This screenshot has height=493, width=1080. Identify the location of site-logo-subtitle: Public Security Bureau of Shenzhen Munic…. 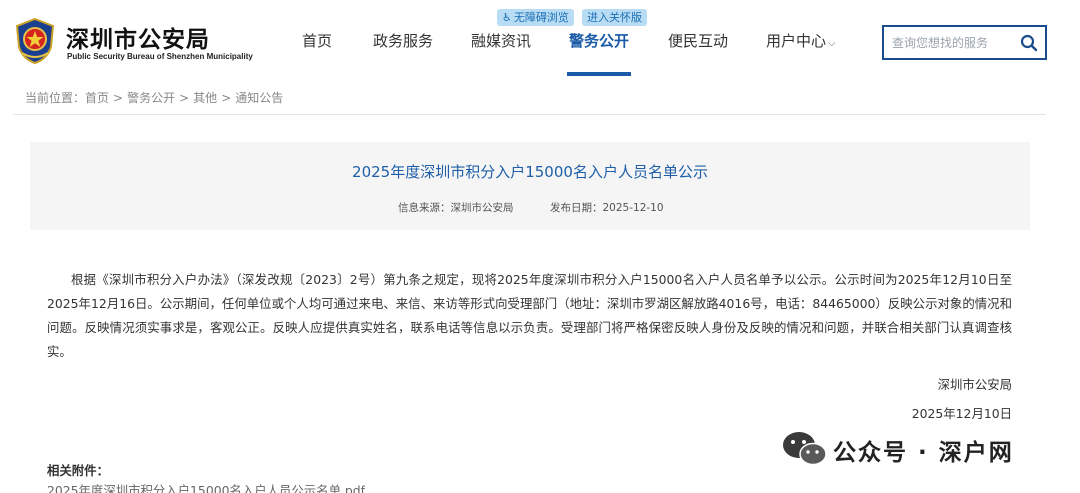
(160, 56).